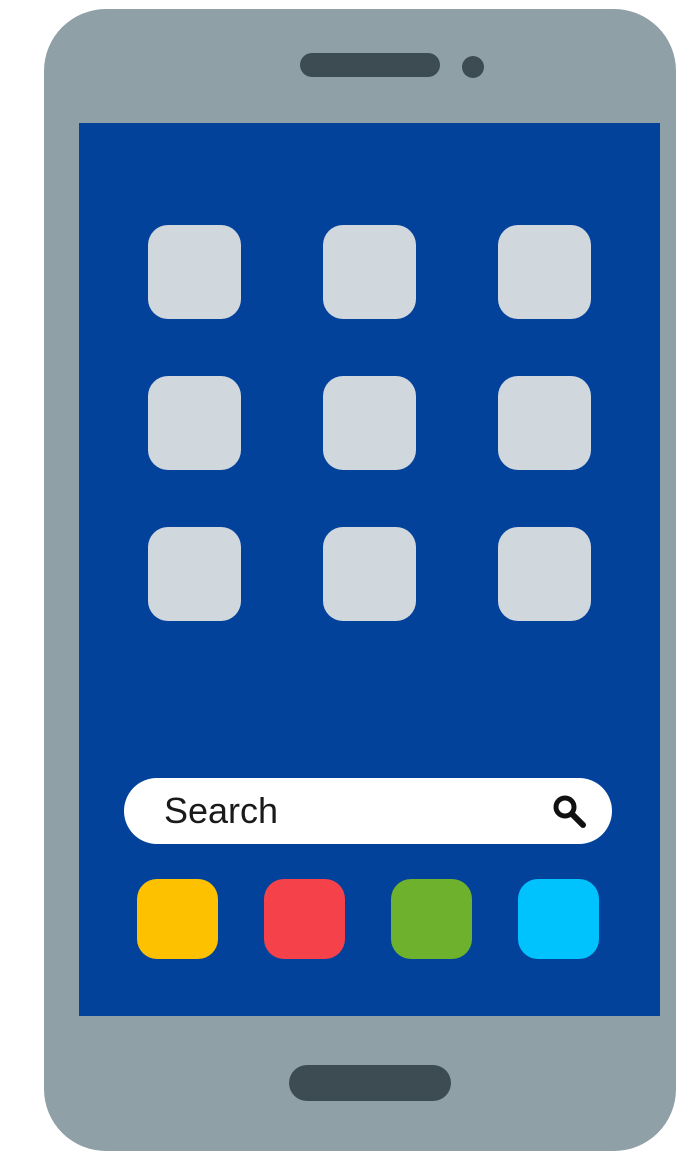  I want to click on app-icon-r1-c3, so click(544, 272).